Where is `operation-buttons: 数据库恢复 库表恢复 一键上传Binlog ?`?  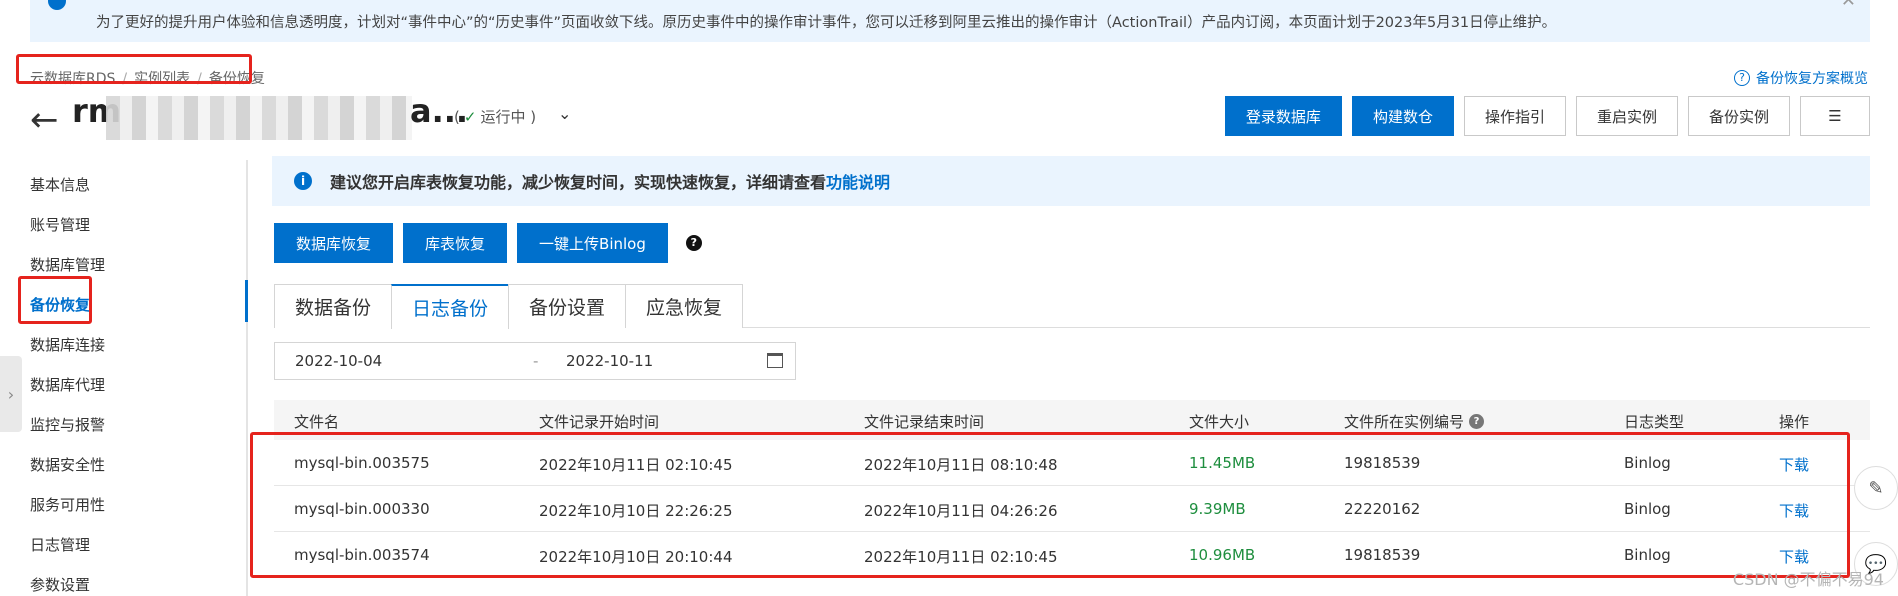 operation-buttons: 数据库恢复 库表恢复 一键上传Binlog ? is located at coordinates (488, 243).